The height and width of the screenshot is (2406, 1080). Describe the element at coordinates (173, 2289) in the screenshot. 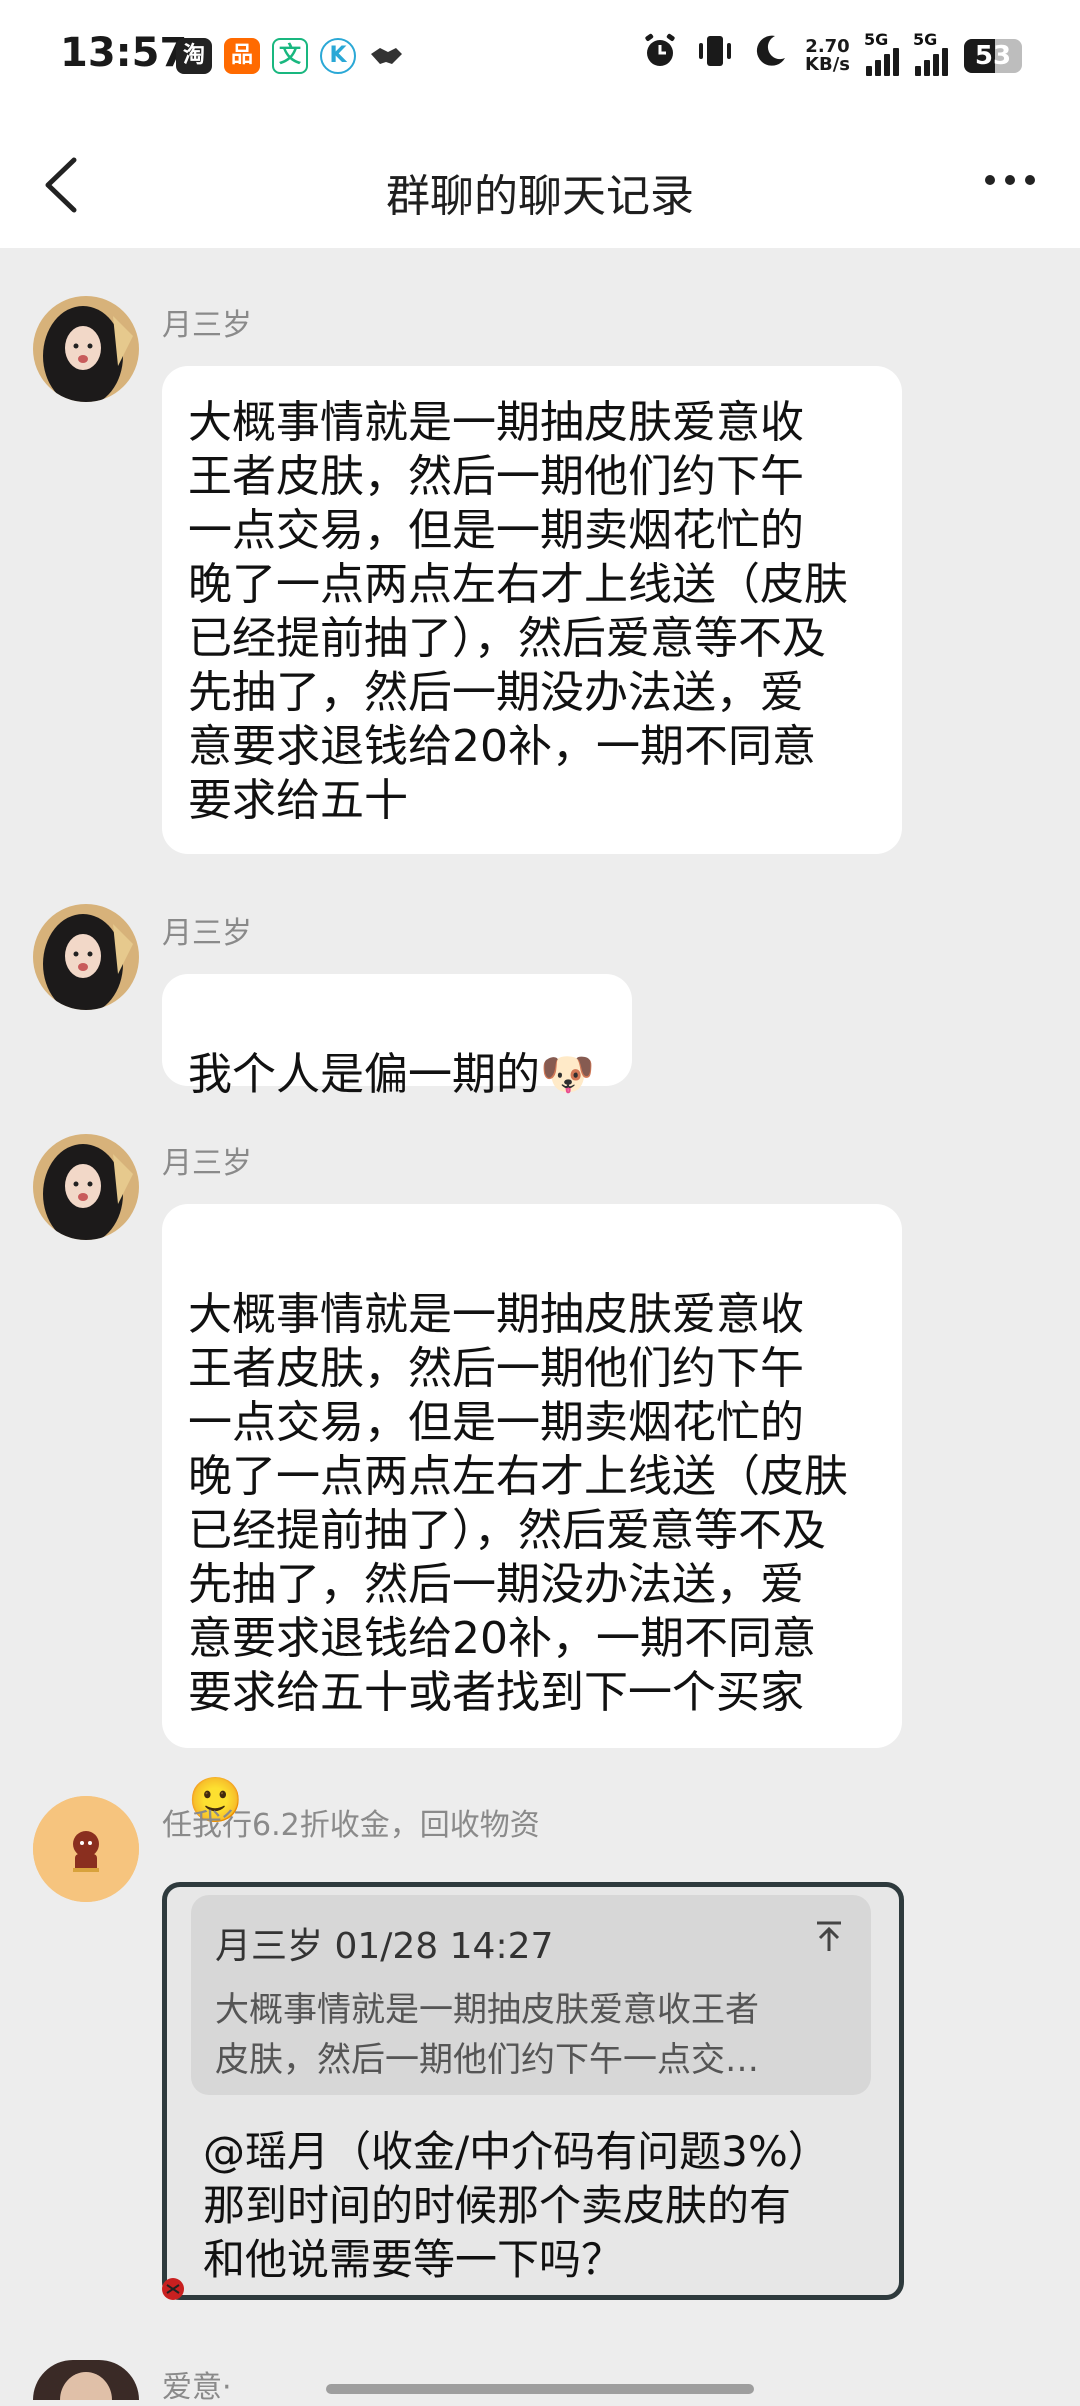

I see `spider-decoration-icon` at that location.